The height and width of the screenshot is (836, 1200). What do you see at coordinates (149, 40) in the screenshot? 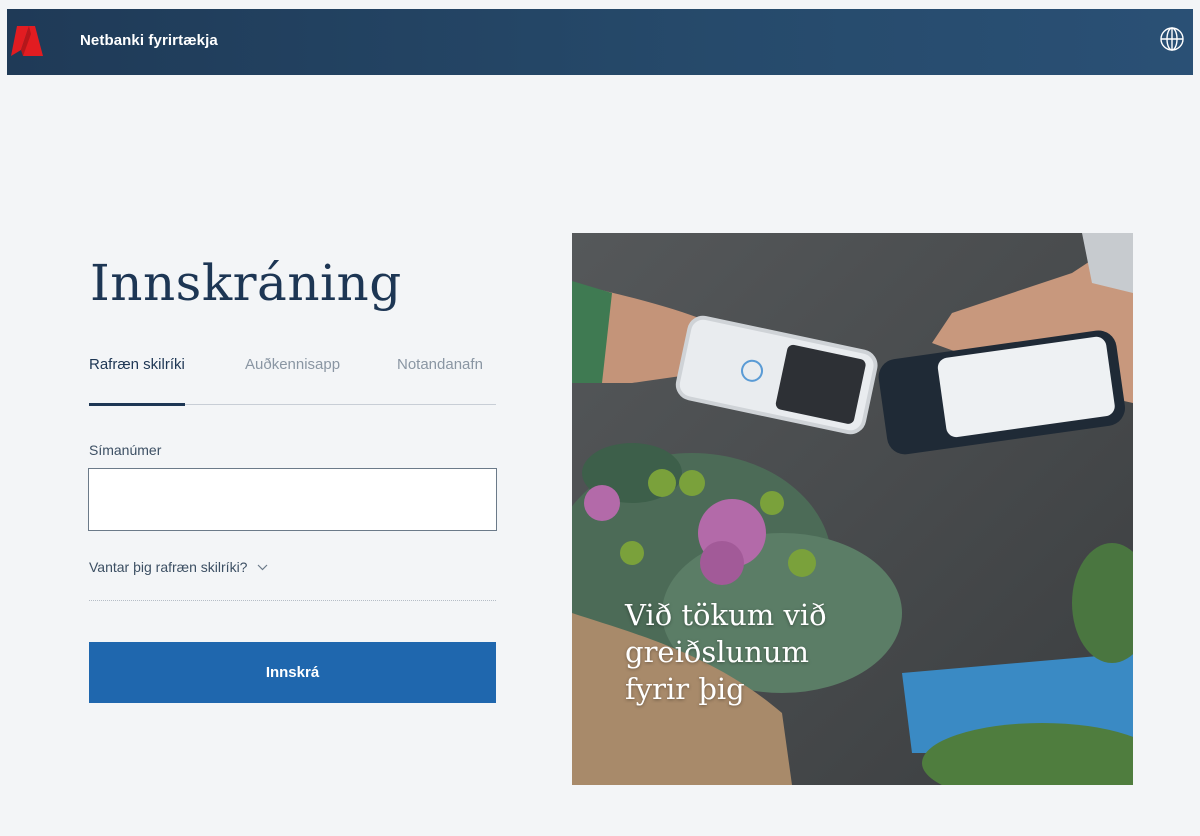
I see `app-title: Netbanki fyrirtækja` at bounding box center [149, 40].